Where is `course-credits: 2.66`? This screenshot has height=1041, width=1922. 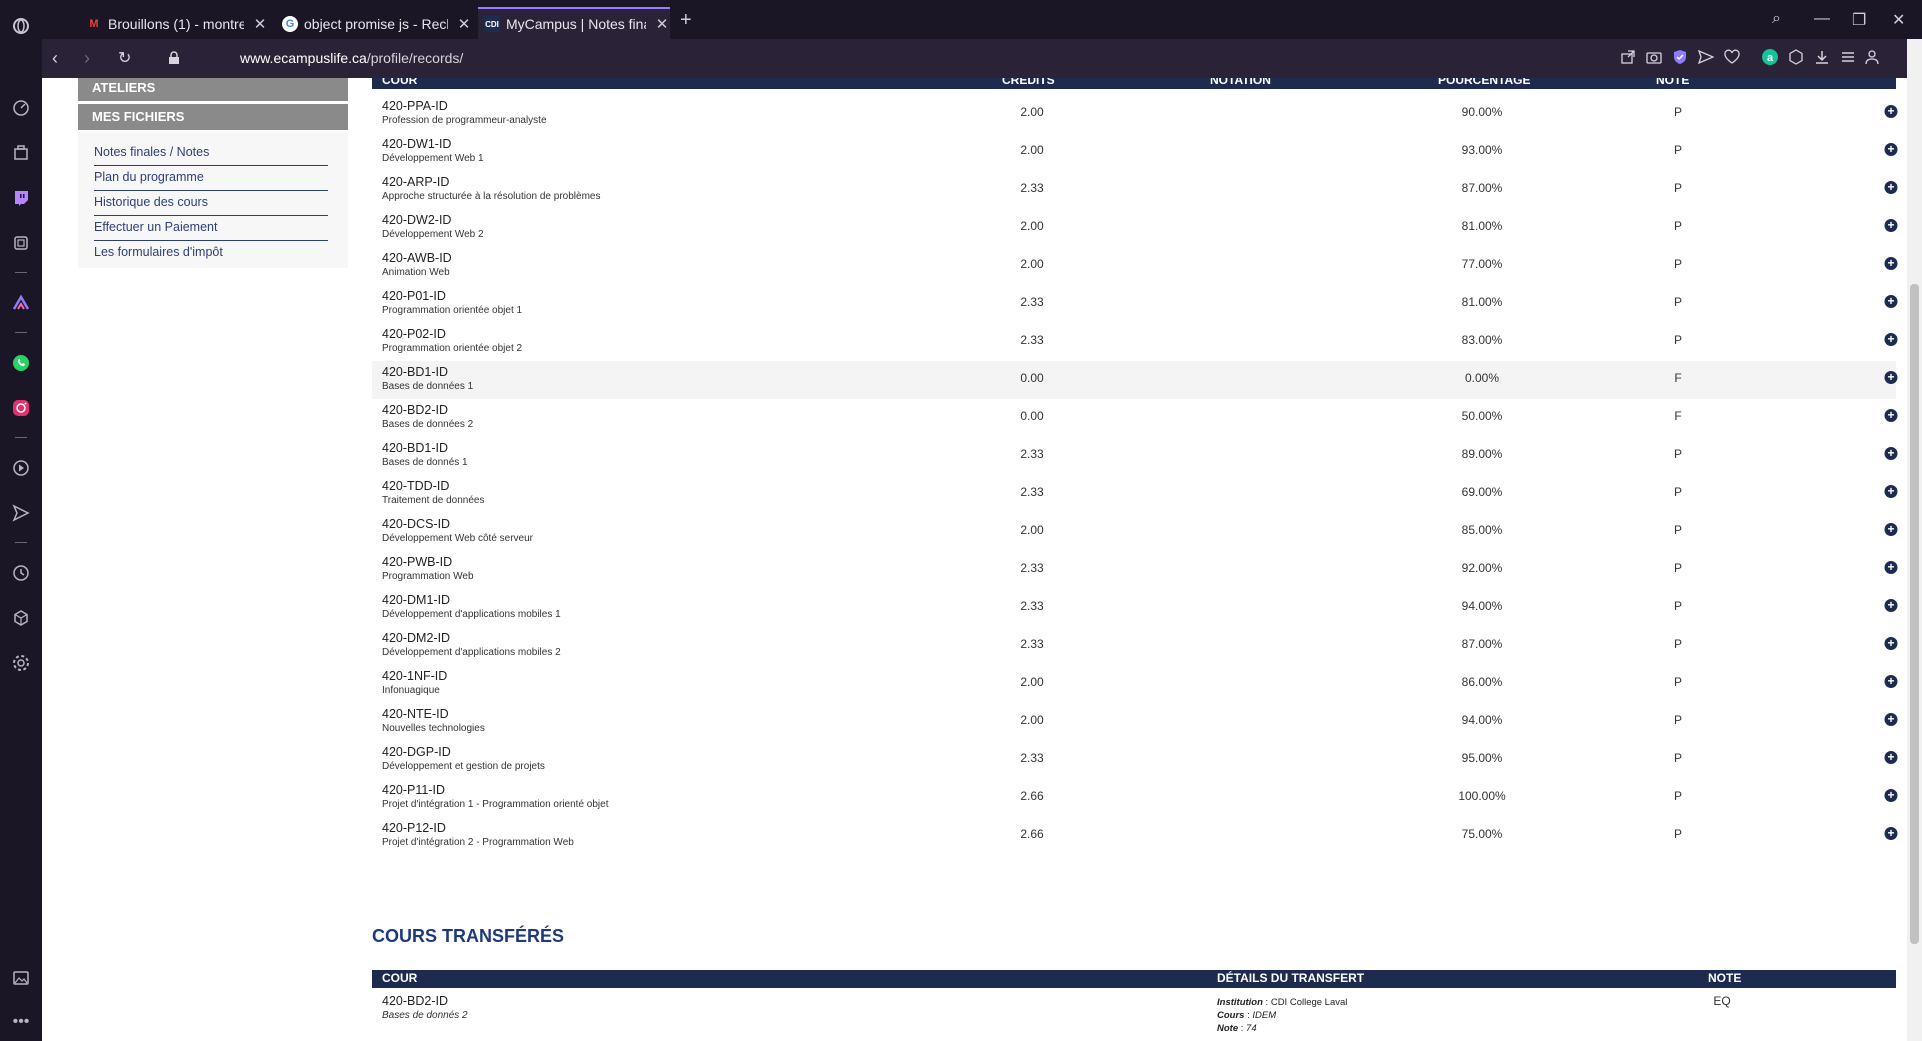 course-credits: 2.66 is located at coordinates (1032, 796).